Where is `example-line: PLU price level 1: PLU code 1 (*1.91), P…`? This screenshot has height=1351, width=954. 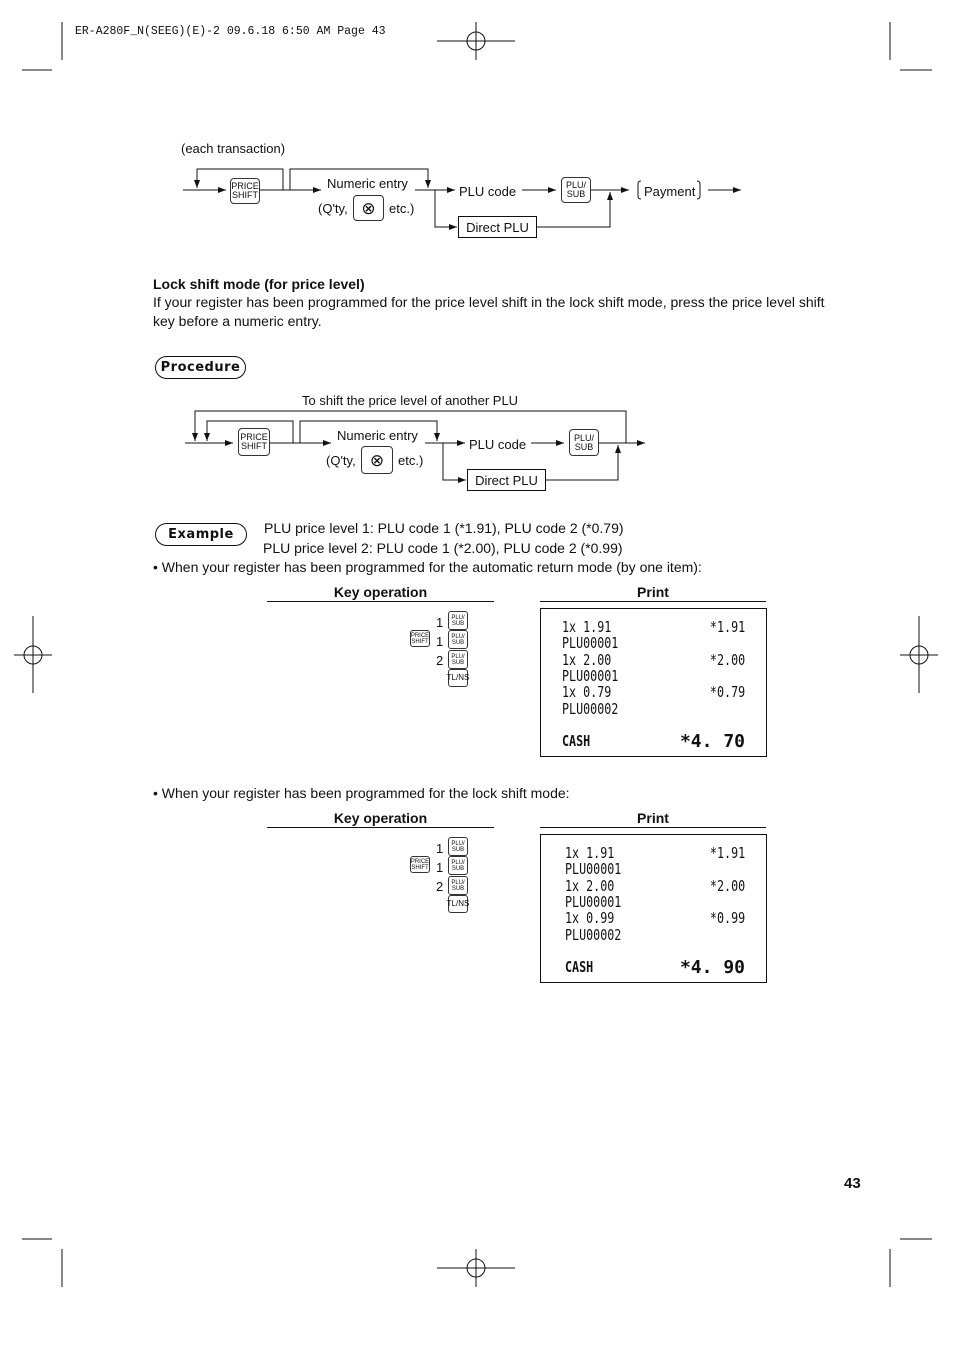
example-line: PLU price level 1: PLU code 1 (*1.91), P… is located at coordinates (444, 528).